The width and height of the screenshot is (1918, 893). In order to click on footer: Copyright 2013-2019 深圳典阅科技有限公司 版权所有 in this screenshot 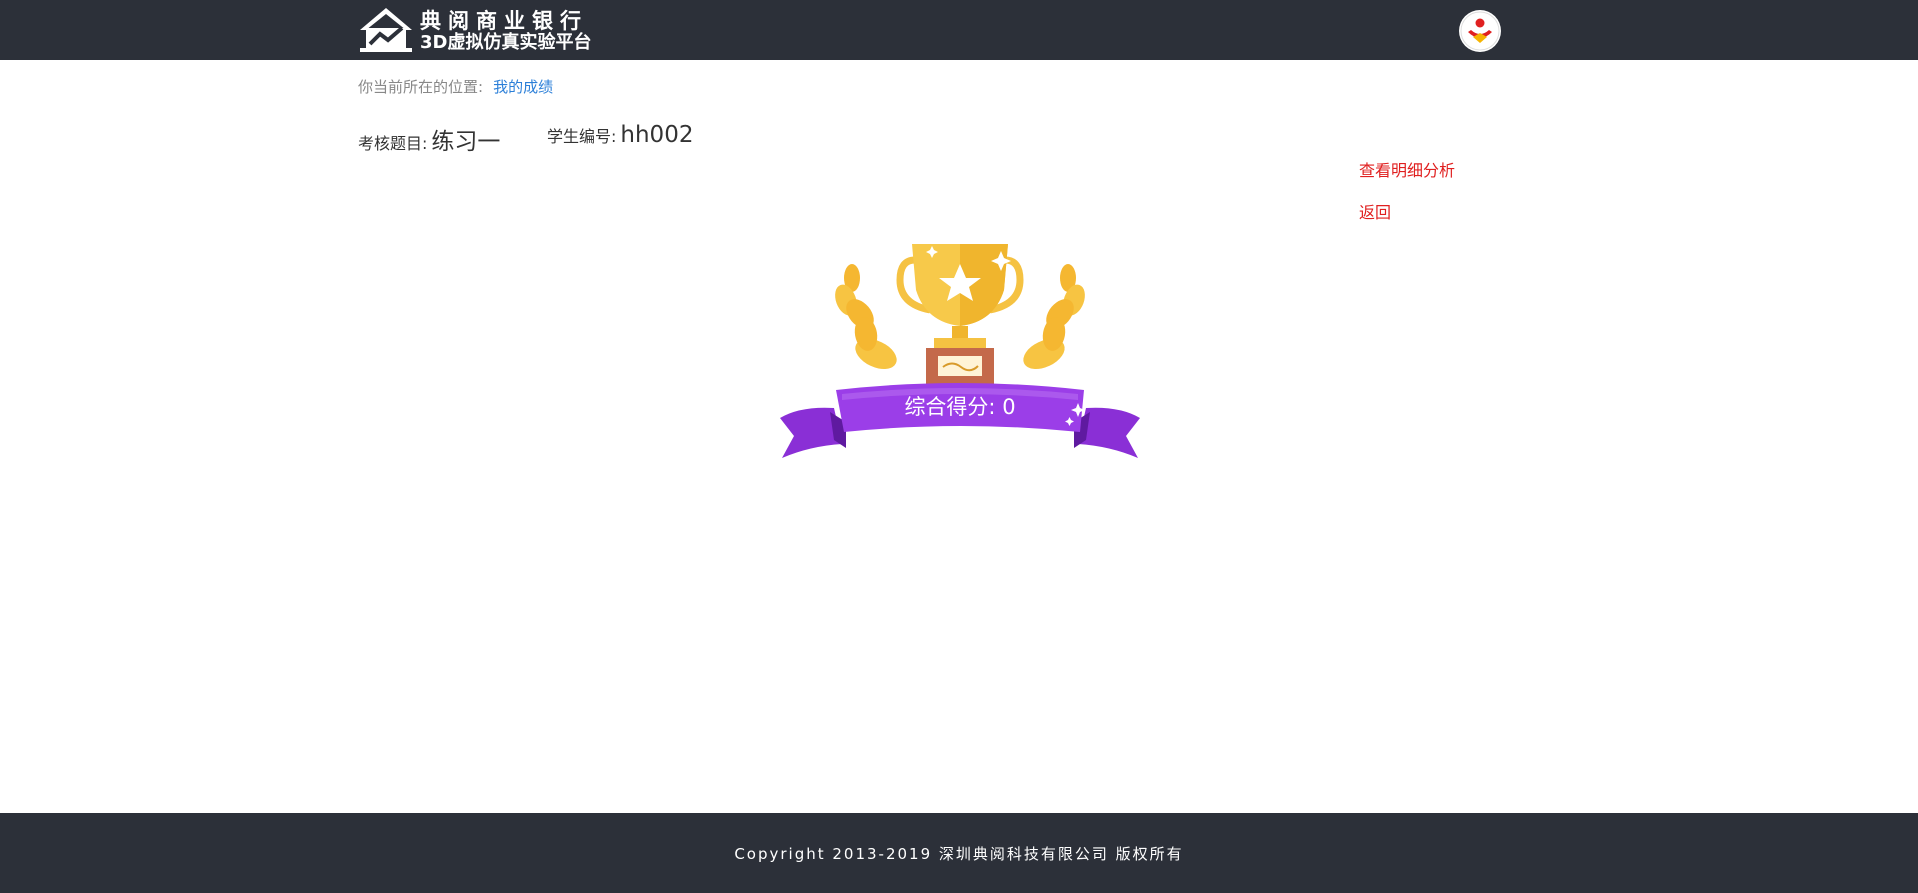, I will do `click(959, 853)`.